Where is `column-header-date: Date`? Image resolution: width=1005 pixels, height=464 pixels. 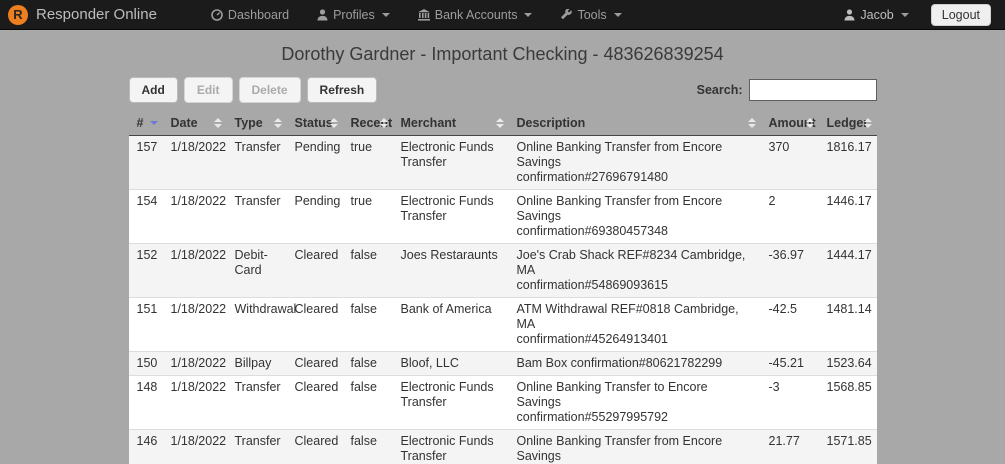 column-header-date: Date is located at coordinates (194, 123).